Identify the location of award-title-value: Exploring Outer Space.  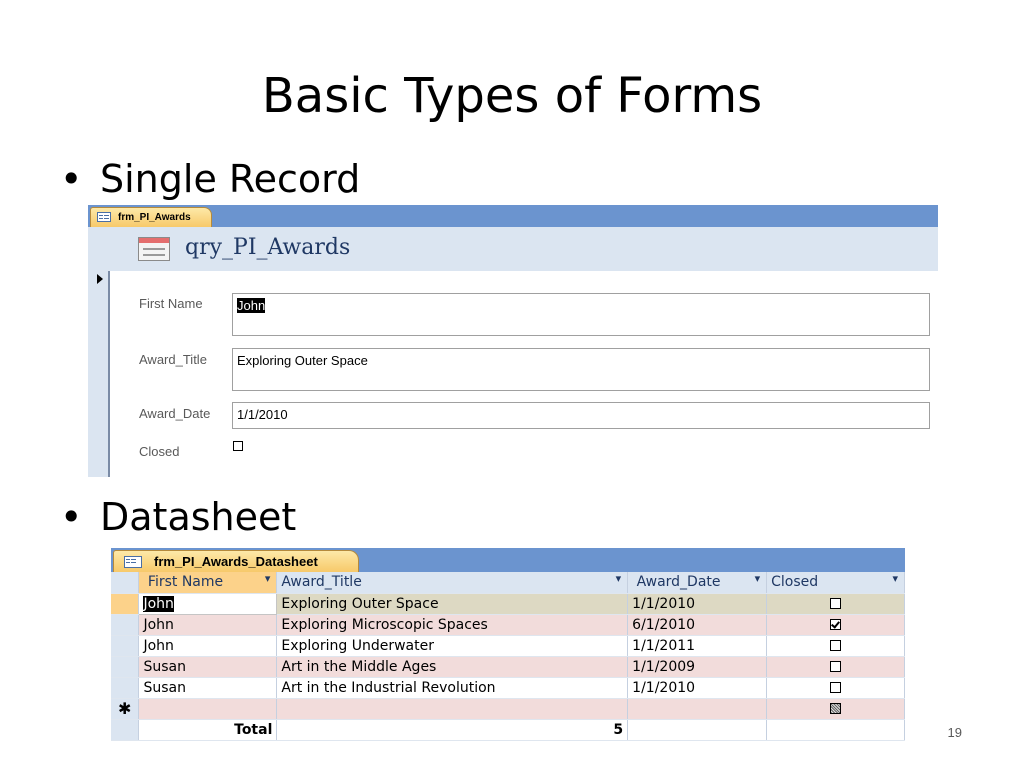
(302, 360).